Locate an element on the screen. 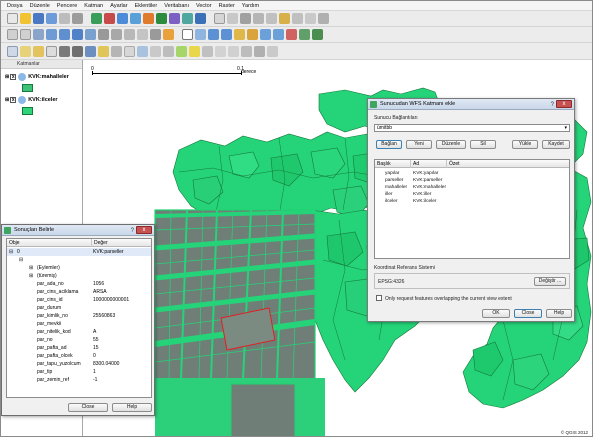 The image size is (593, 437). table-row-name: KVK:yapılar is located at coordinates (425, 173).